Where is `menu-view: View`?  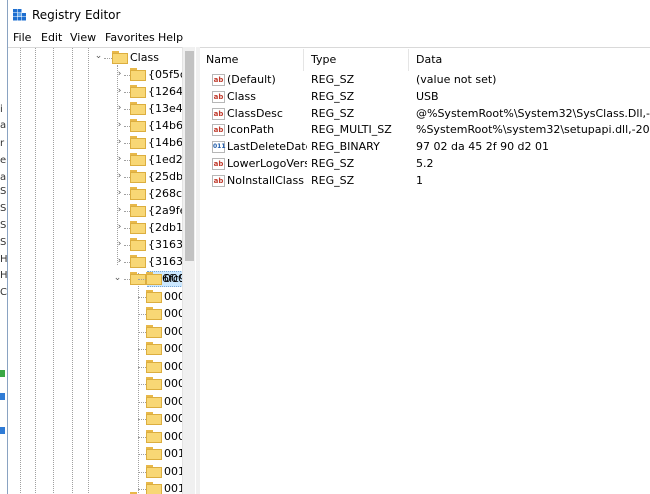
menu-view: View is located at coordinates (83, 37).